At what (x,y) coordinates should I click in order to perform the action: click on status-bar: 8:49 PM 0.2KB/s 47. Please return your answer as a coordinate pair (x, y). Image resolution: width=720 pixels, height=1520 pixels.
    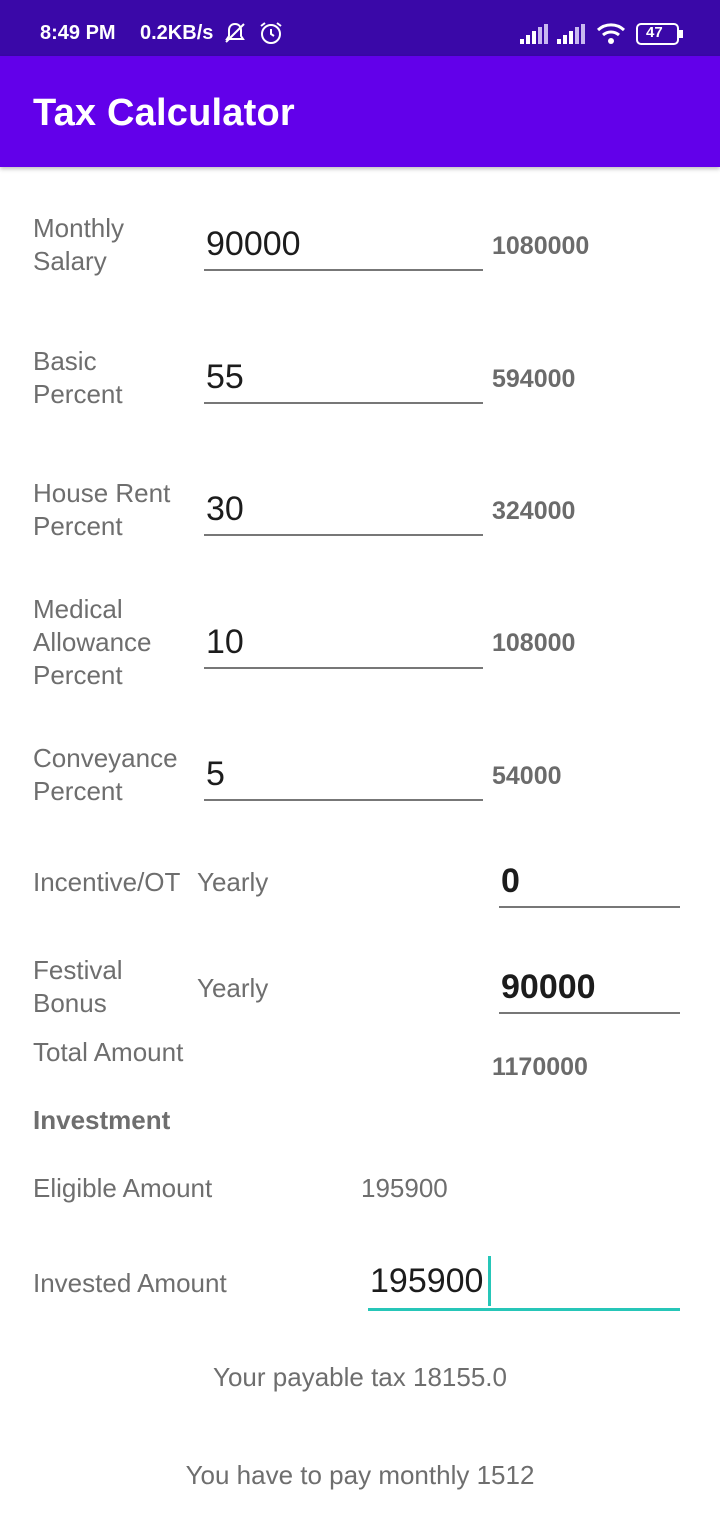
    Looking at the image, I should click on (360, 28).